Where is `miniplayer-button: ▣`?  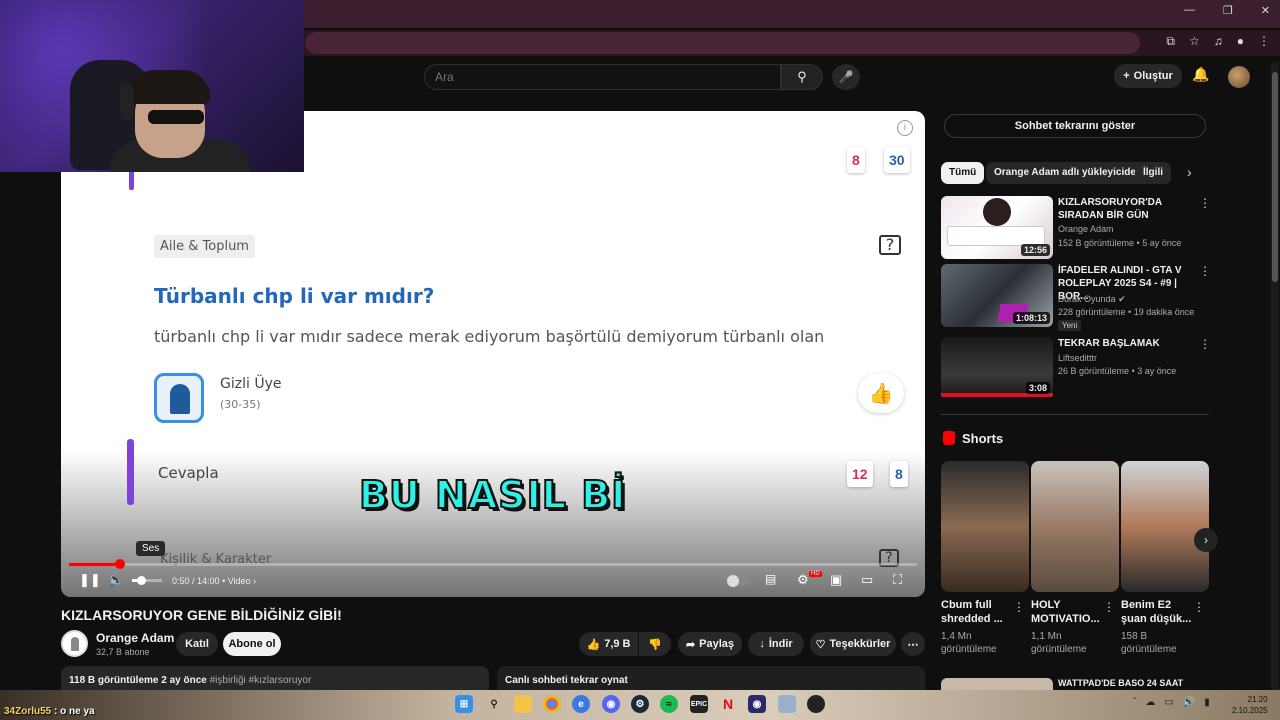
miniplayer-button: ▣ is located at coordinates (836, 580).